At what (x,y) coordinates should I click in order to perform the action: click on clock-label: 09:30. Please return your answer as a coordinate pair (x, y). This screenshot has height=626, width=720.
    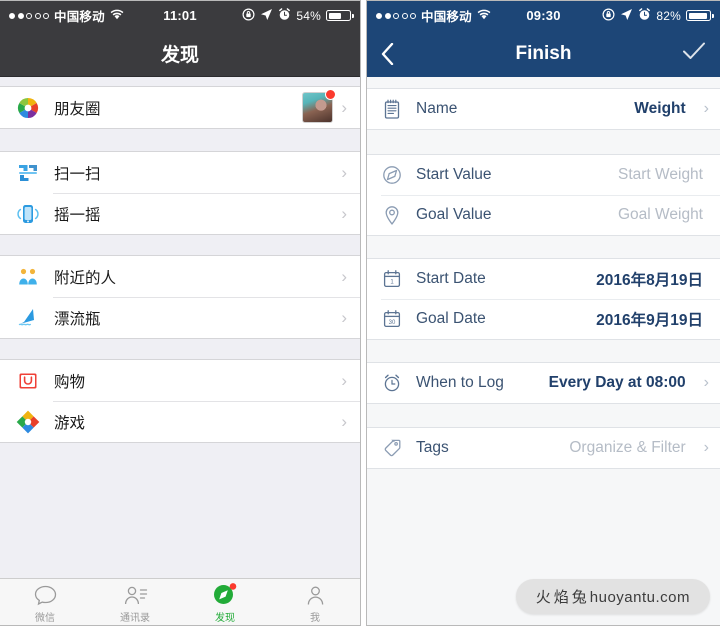
    Looking at the image, I should click on (543, 15).